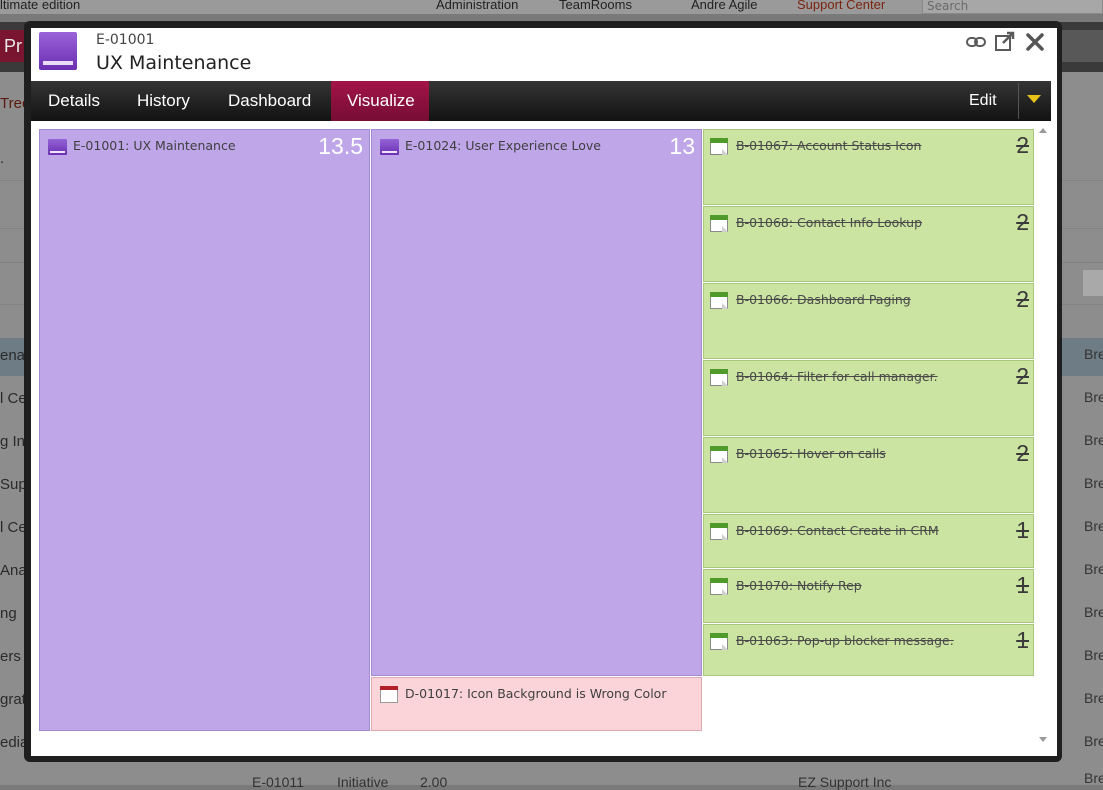 The height and width of the screenshot is (790, 1103). What do you see at coordinates (983, 101) in the screenshot?
I see `edit-button: Edit` at bounding box center [983, 101].